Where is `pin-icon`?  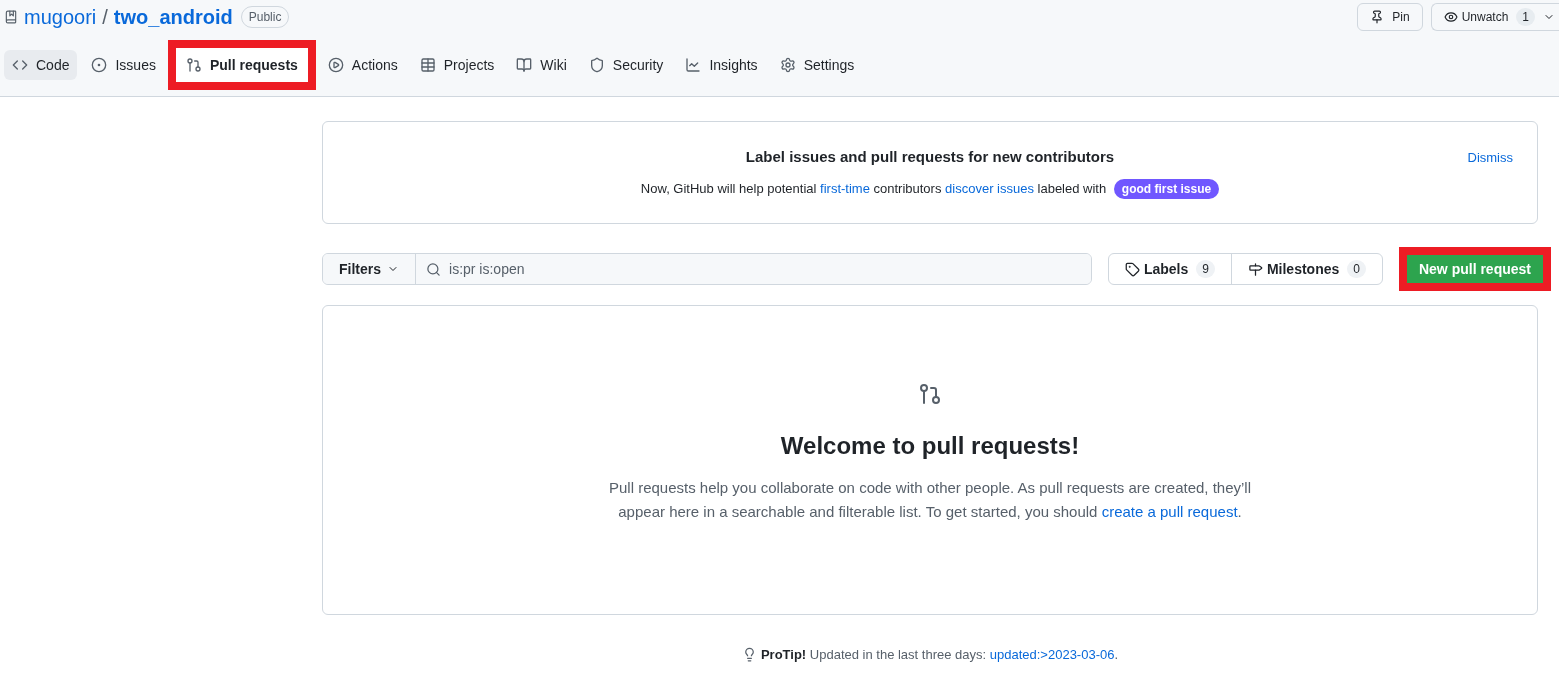
pin-icon is located at coordinates (1377, 17).